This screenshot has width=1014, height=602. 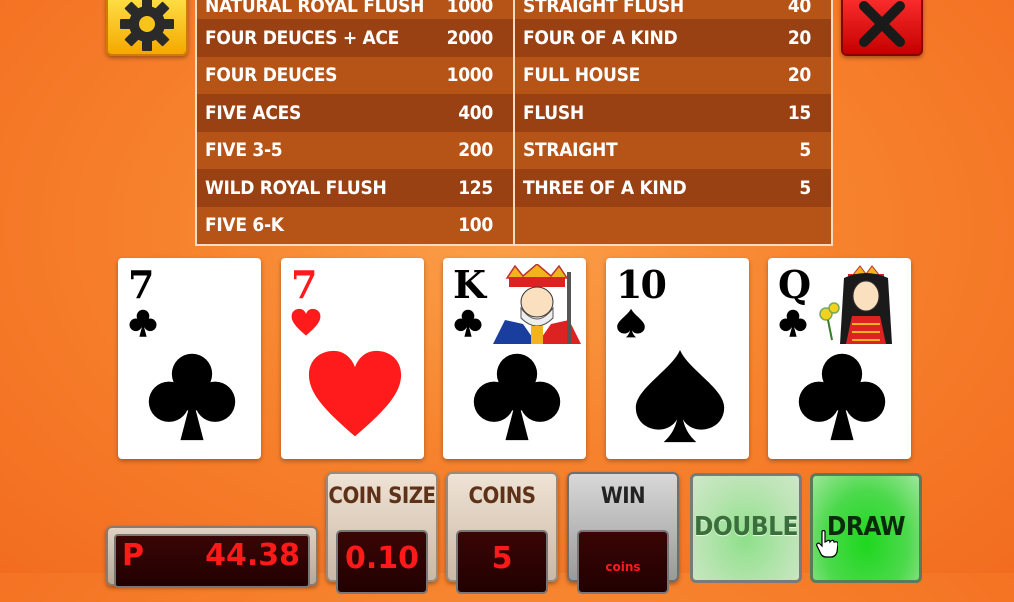 What do you see at coordinates (673, 225) in the screenshot?
I see `paytable-row` at bounding box center [673, 225].